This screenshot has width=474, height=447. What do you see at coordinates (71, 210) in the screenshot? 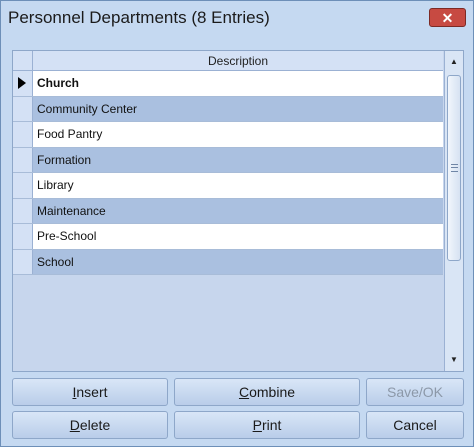
I see `row-description: Maintenance` at bounding box center [71, 210].